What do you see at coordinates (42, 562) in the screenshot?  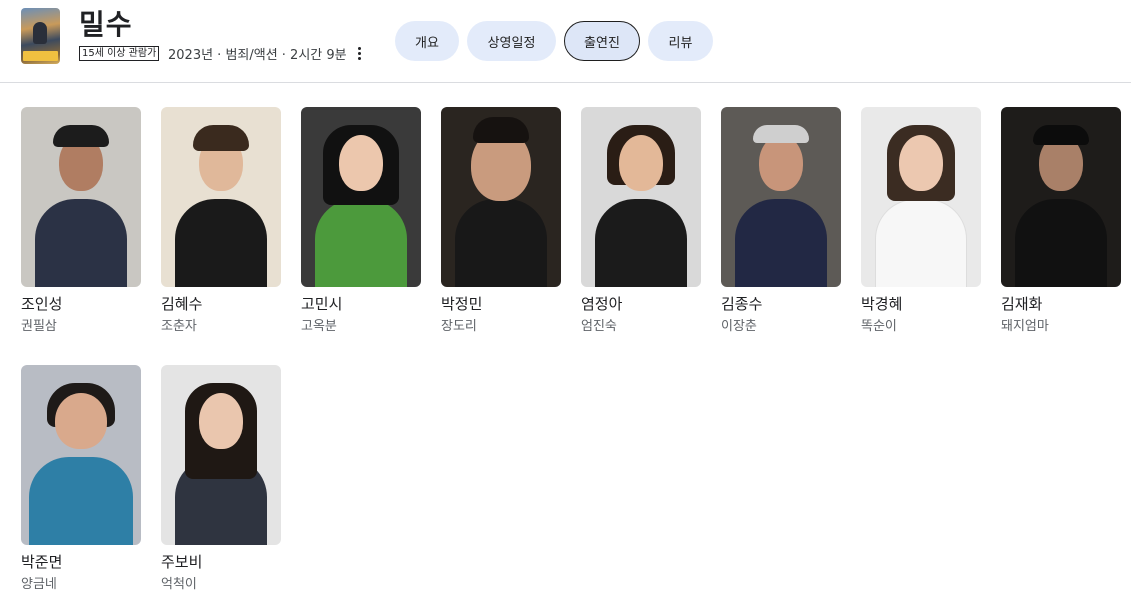 I see `cast-name: 박준면` at bounding box center [42, 562].